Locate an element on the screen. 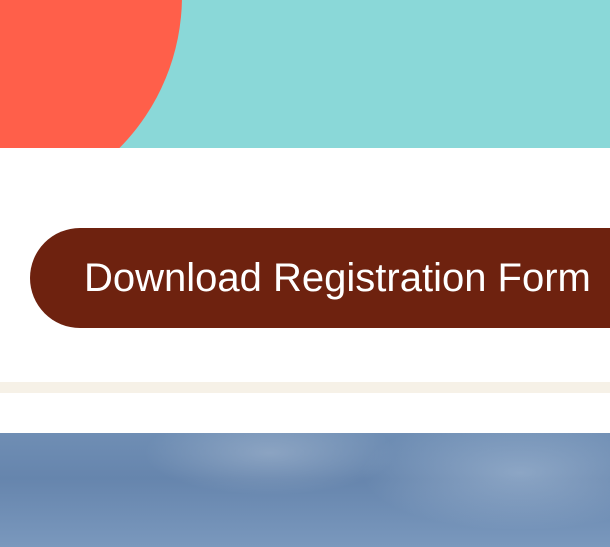 The image size is (610, 547). hero-circle-graphic is located at coordinates (91, 74).